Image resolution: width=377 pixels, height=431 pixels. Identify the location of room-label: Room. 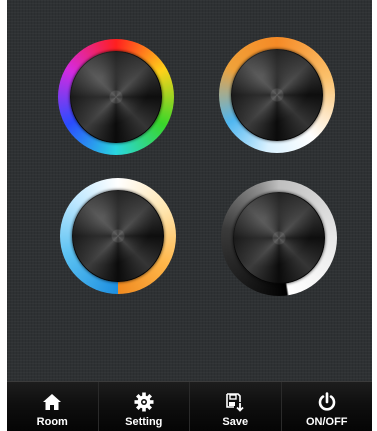
(52, 422).